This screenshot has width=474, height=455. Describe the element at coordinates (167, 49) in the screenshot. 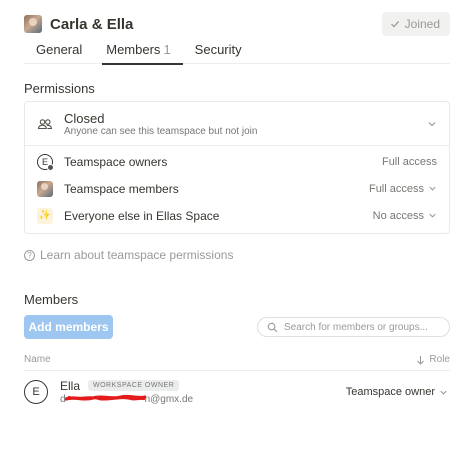

I see `tab-members-count: 1` at that location.